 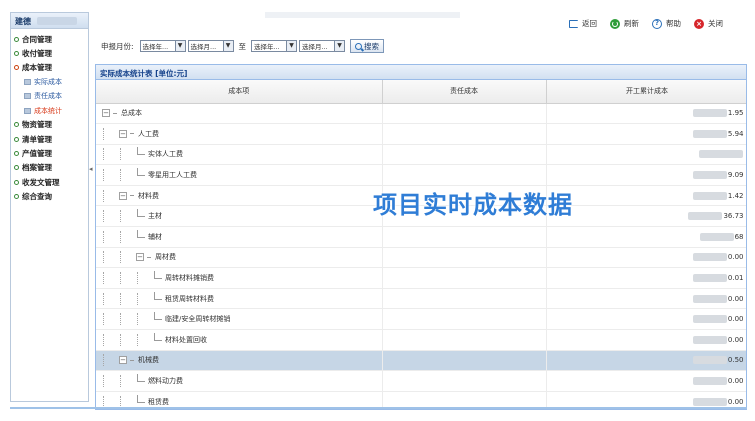 I want to click on start-month-select: 选择月... ▼, so click(x=210, y=46).